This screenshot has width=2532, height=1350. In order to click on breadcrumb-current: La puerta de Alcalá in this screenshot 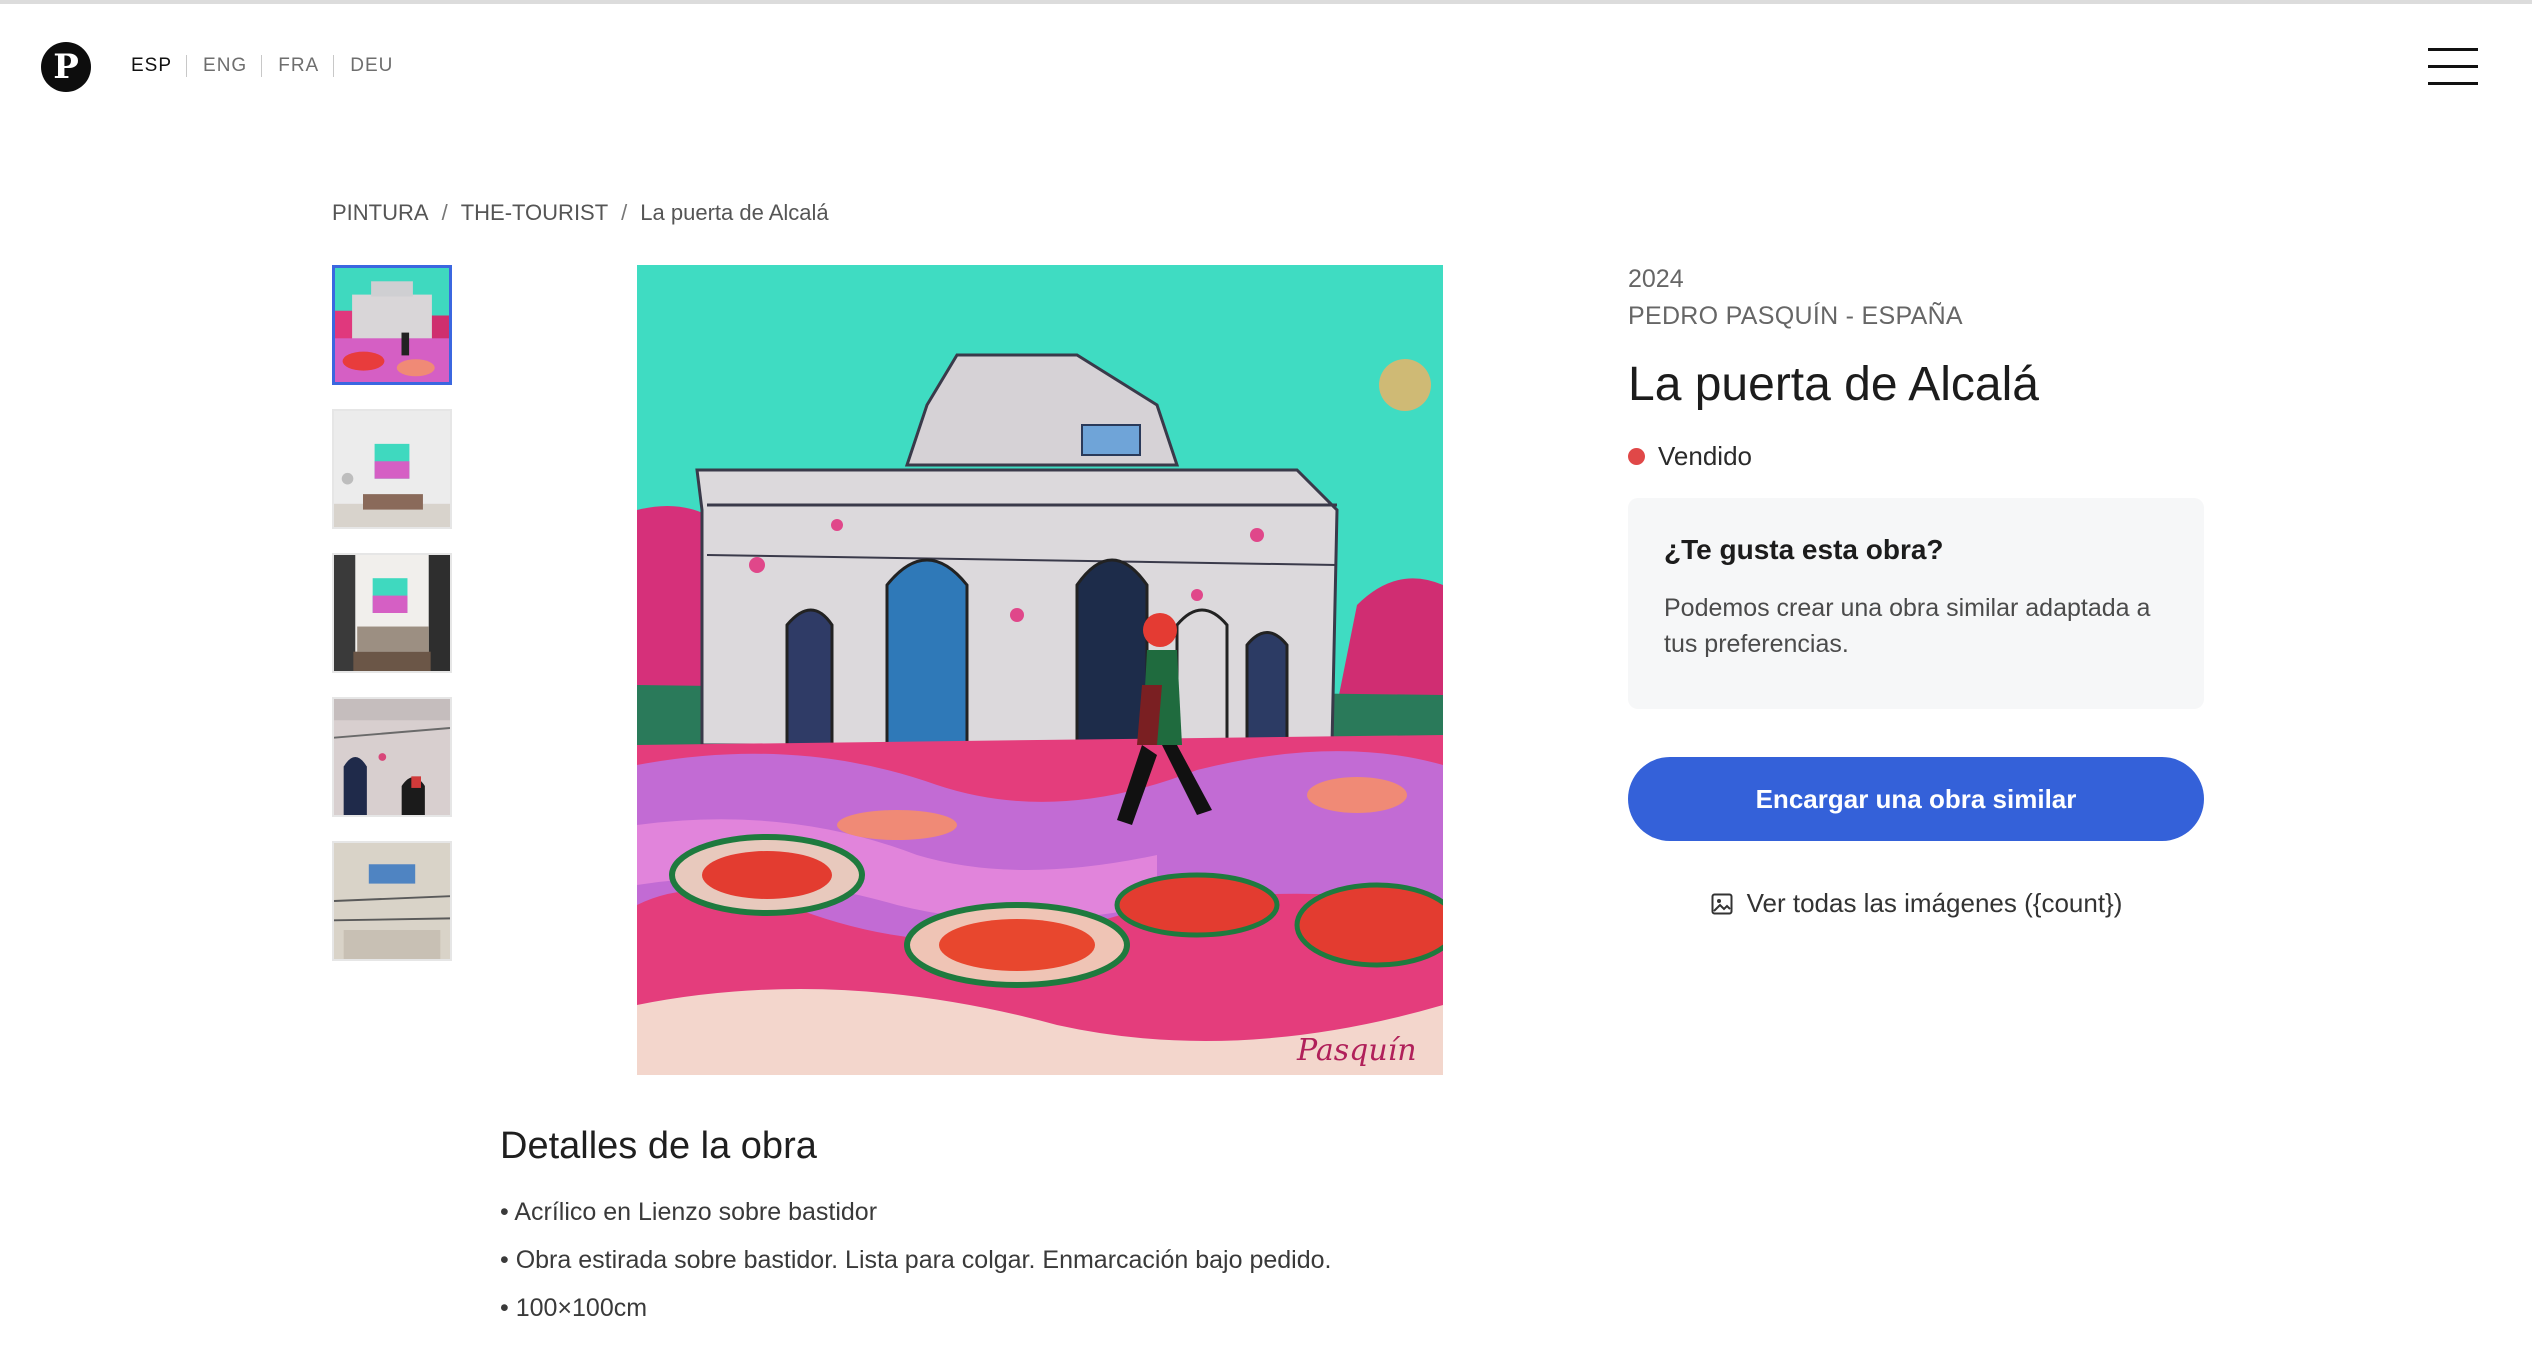, I will do `click(734, 212)`.